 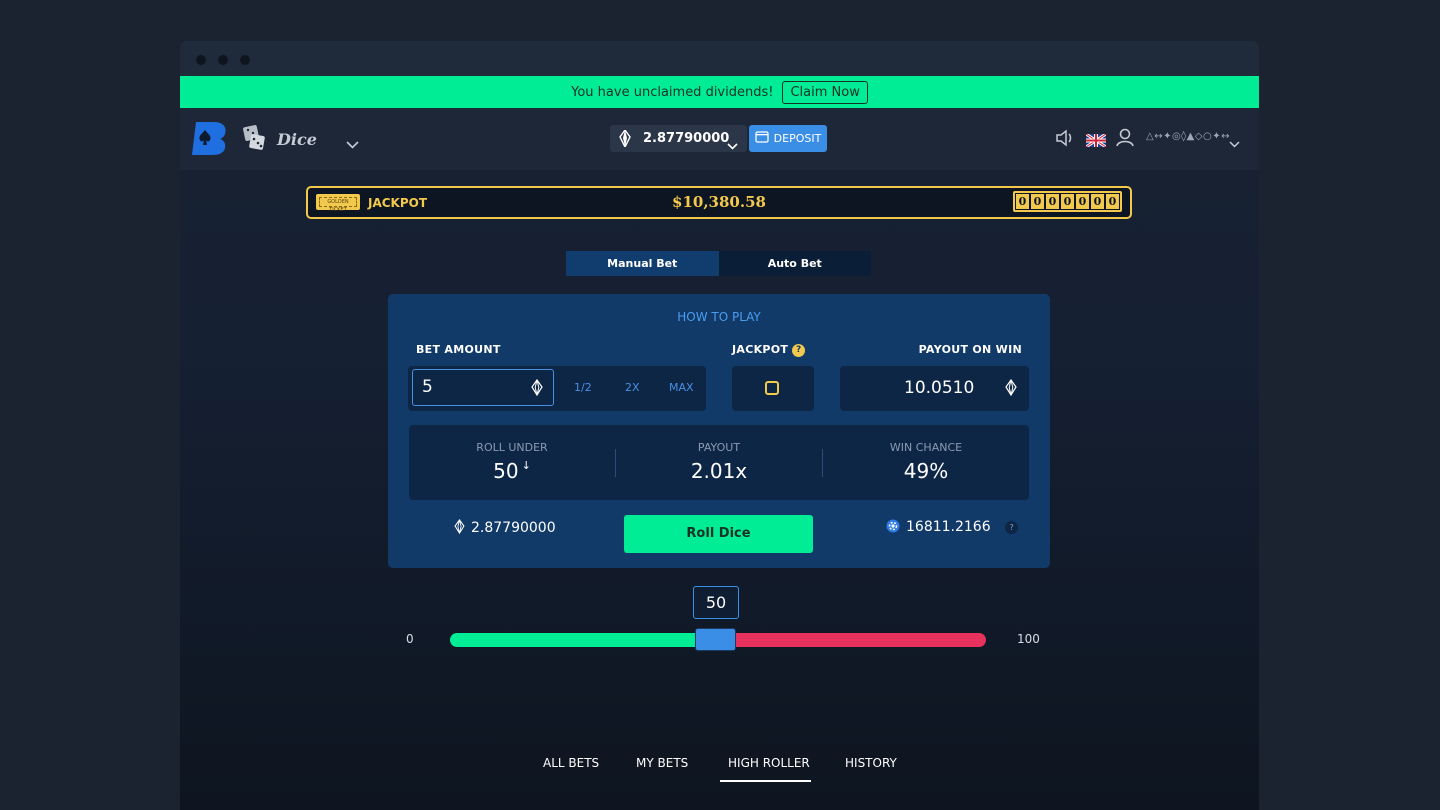 I want to click on balance-selector: 2.87790000, so click(x=678, y=138).